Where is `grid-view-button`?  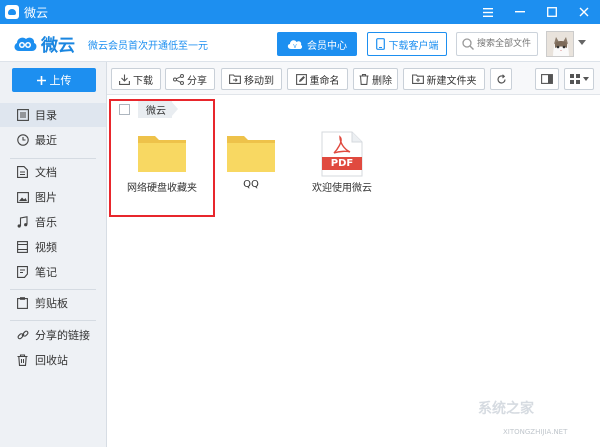
grid-view-button is located at coordinates (579, 79).